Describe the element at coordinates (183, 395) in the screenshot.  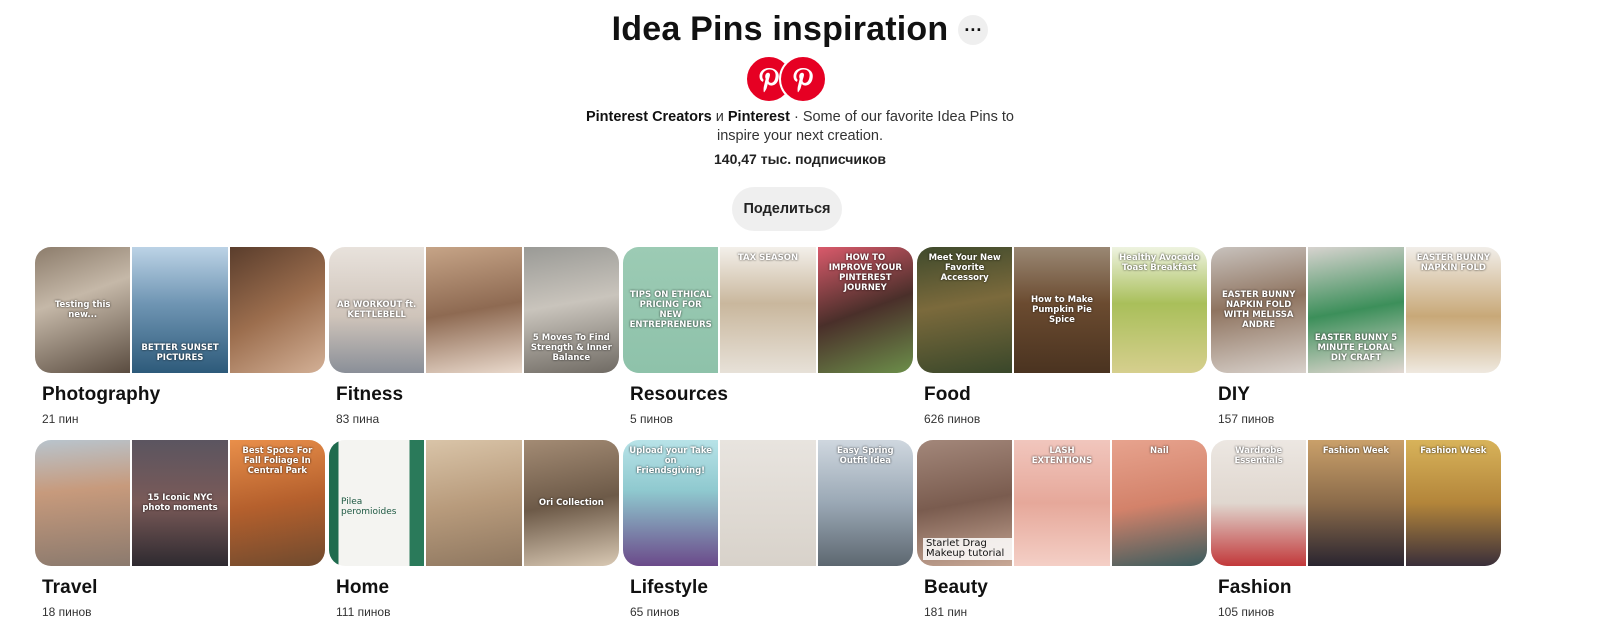
I see `board-name: Photography` at that location.